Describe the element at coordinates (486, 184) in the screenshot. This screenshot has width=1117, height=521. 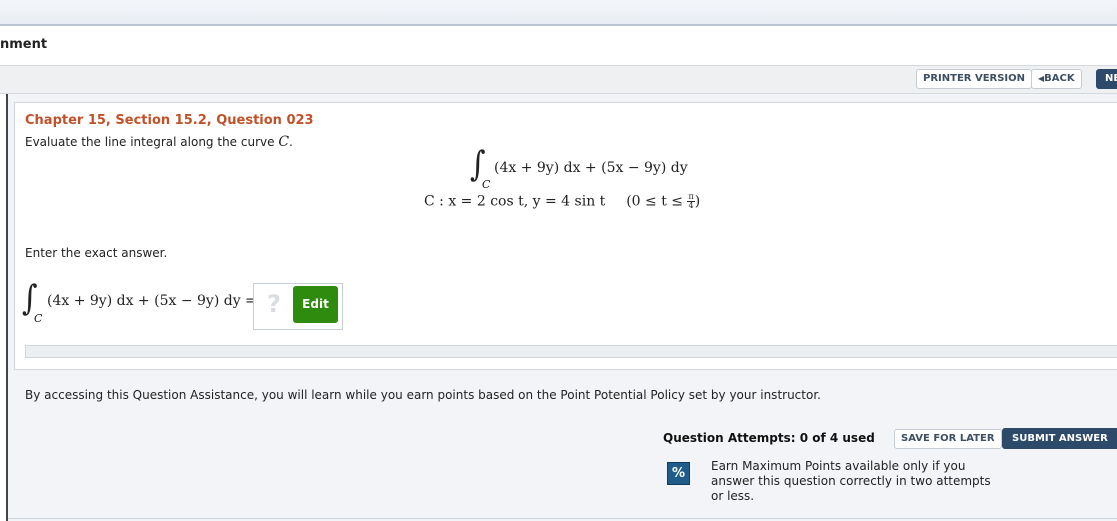
I see `integral-subscript: C` at that location.